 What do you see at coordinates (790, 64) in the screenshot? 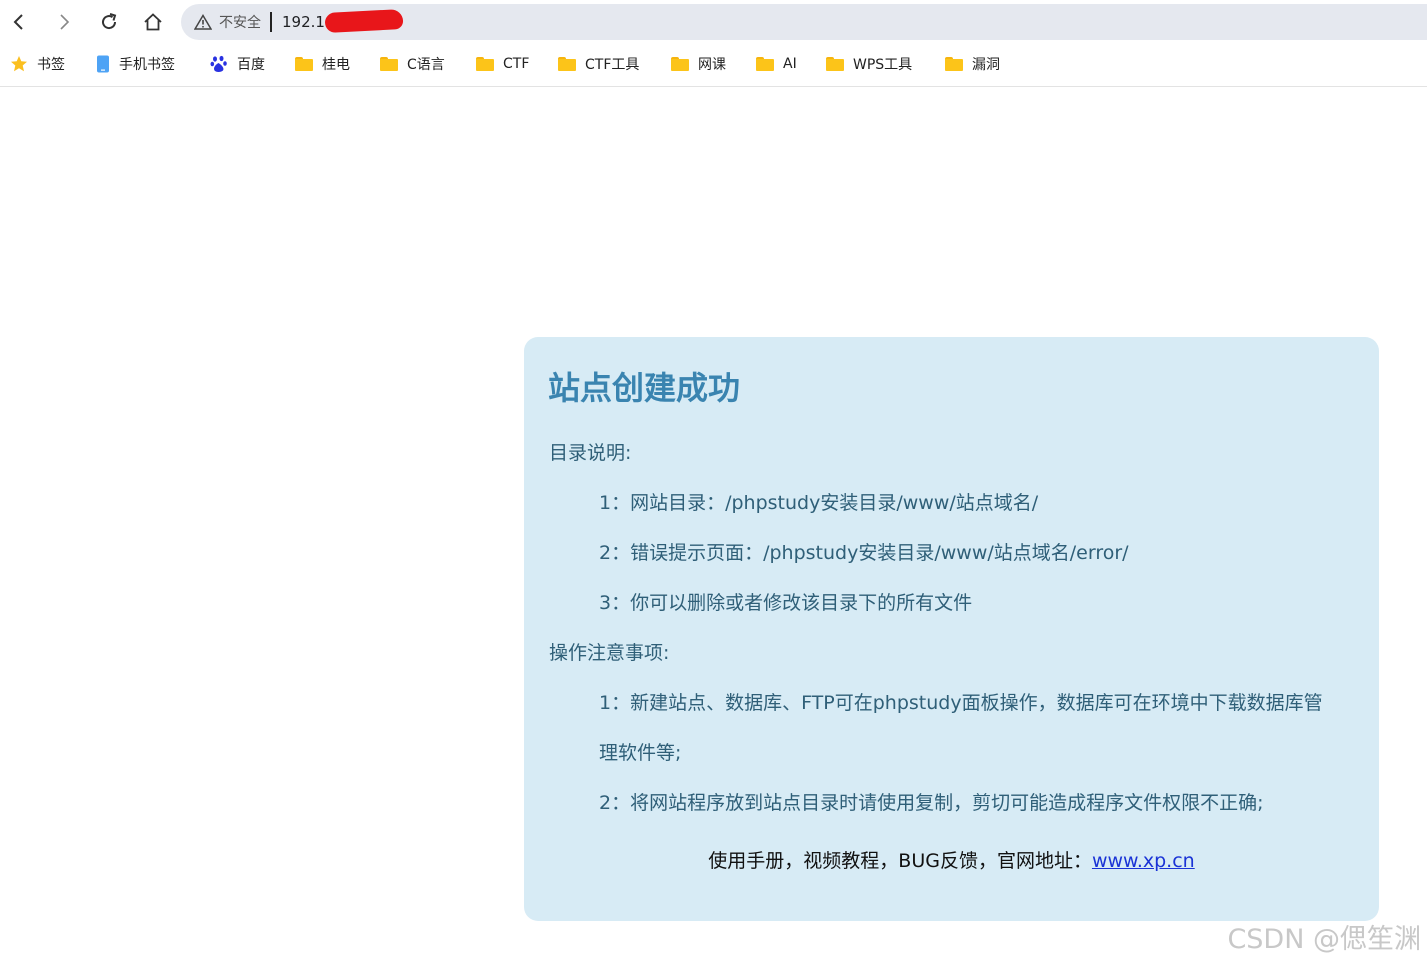
I see `bookmark-label: AI` at bounding box center [790, 64].